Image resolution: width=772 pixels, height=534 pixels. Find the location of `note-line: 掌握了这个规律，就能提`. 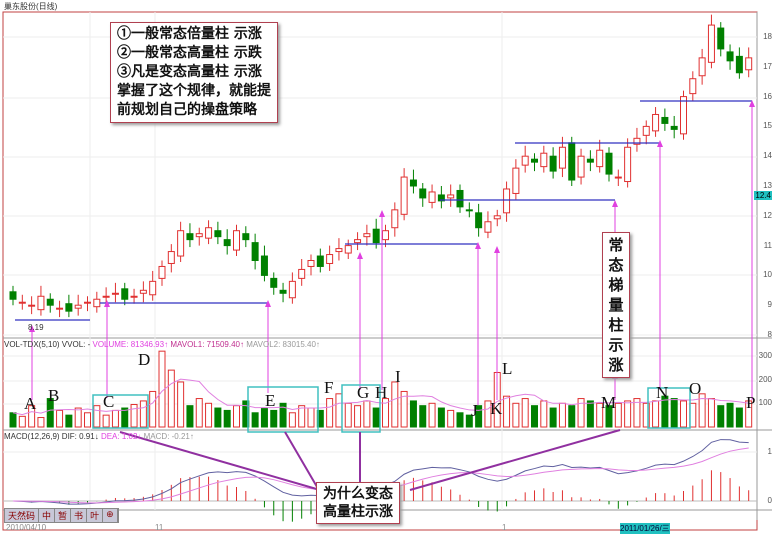

note-line: 掌握了这个规律，就能提 is located at coordinates (194, 91).